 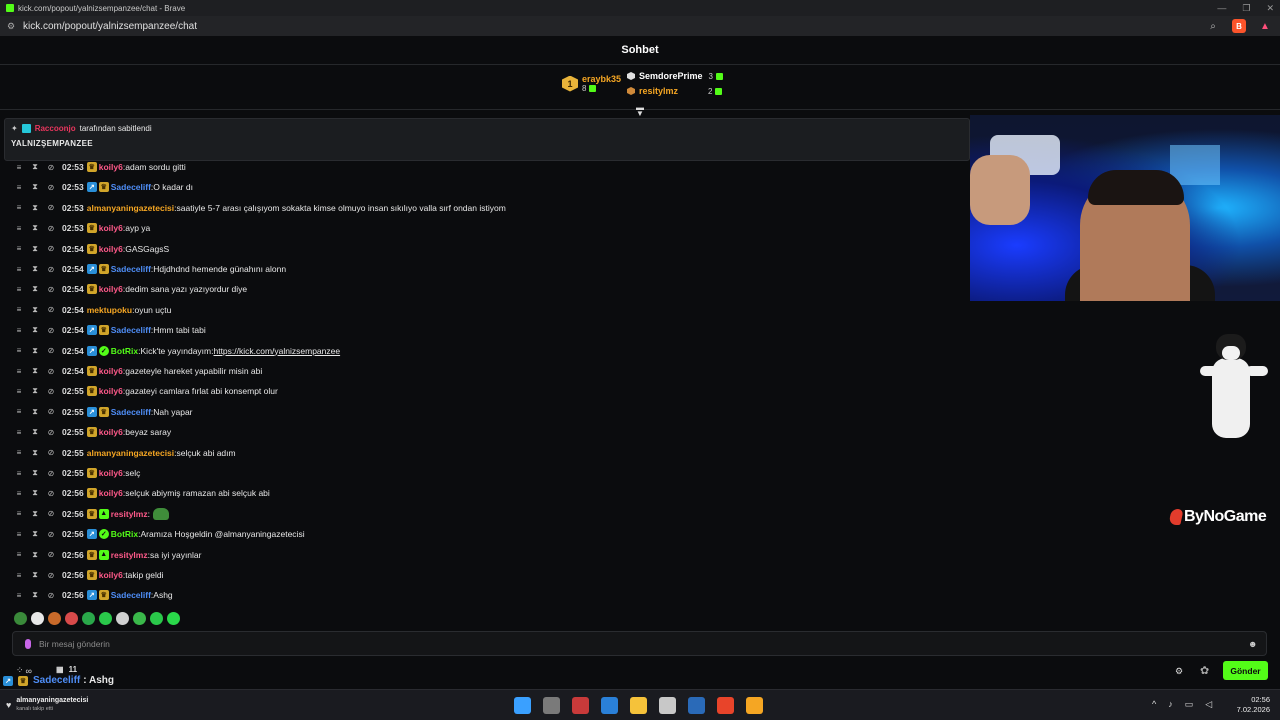 What do you see at coordinates (173, 618) in the screenshot?
I see `emote-10-icon` at bounding box center [173, 618].